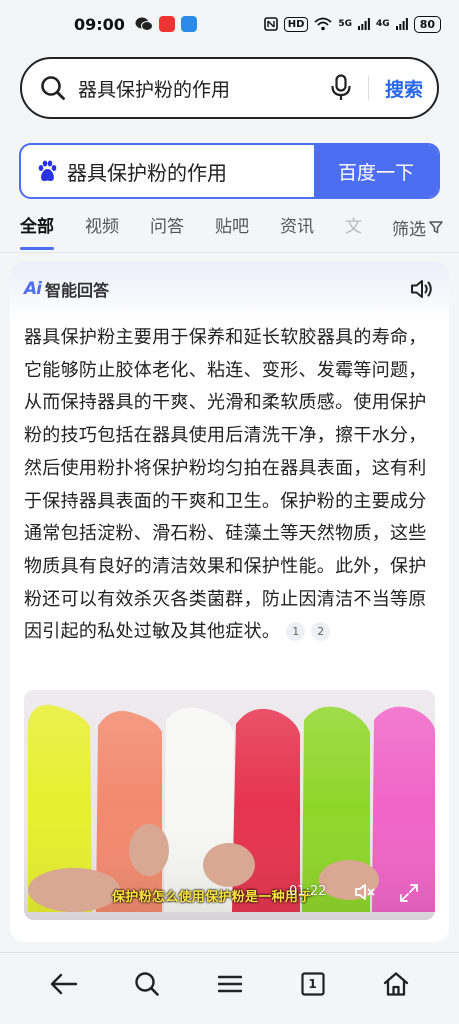  I want to click on mute-icon, so click(365, 892).